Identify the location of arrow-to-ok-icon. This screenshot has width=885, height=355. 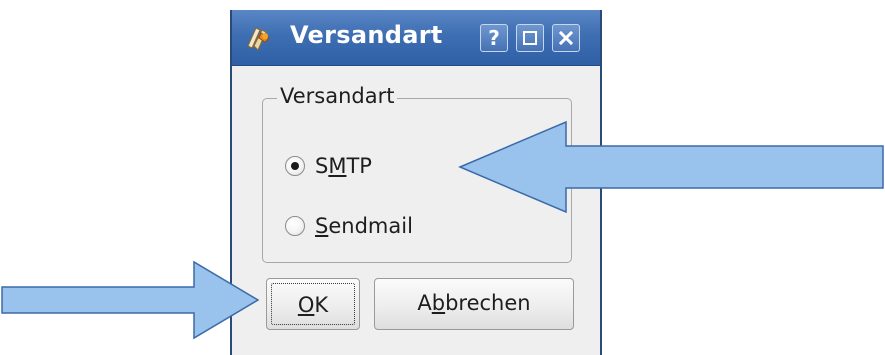
(130, 300).